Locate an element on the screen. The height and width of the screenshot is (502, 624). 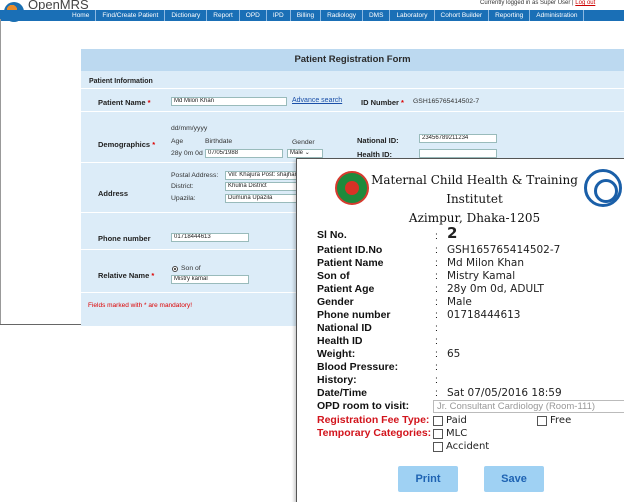
history-label: History: is located at coordinates (337, 380).